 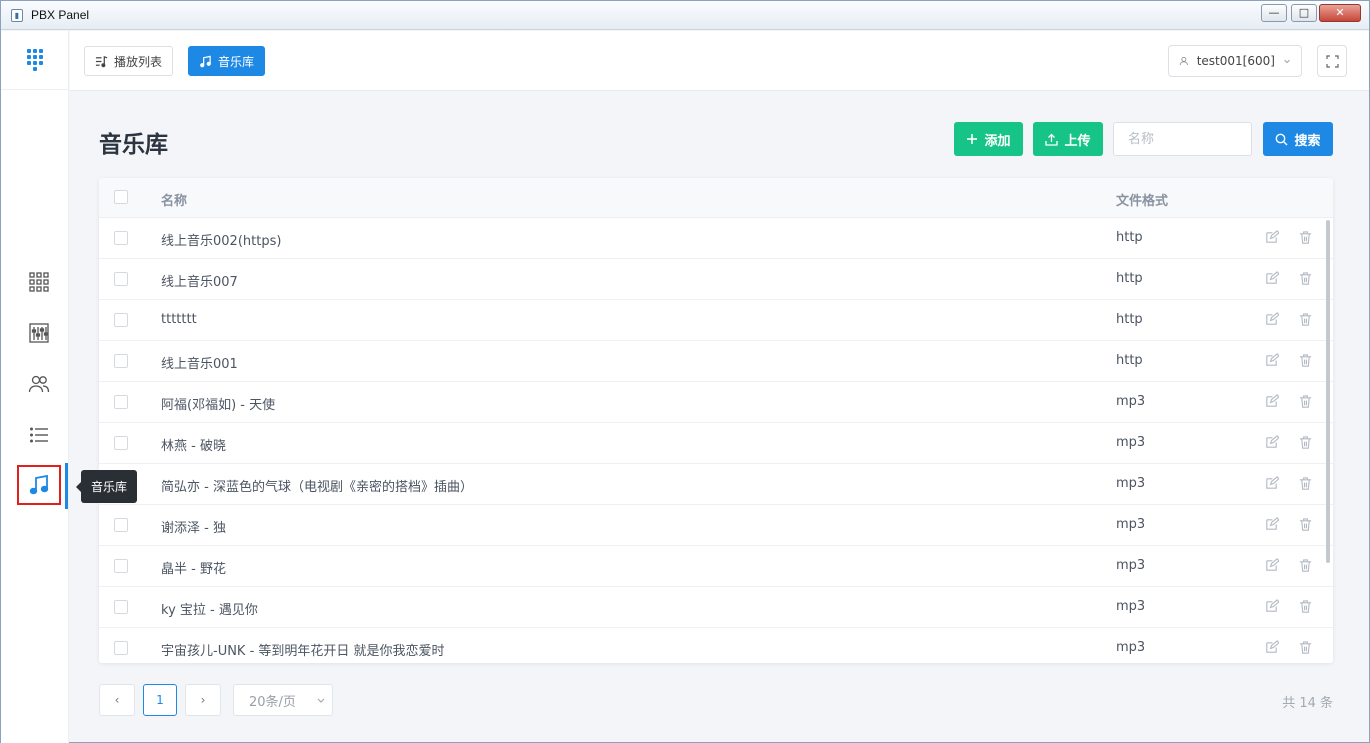 What do you see at coordinates (1282, 139) in the screenshot?
I see `search-icon` at bounding box center [1282, 139].